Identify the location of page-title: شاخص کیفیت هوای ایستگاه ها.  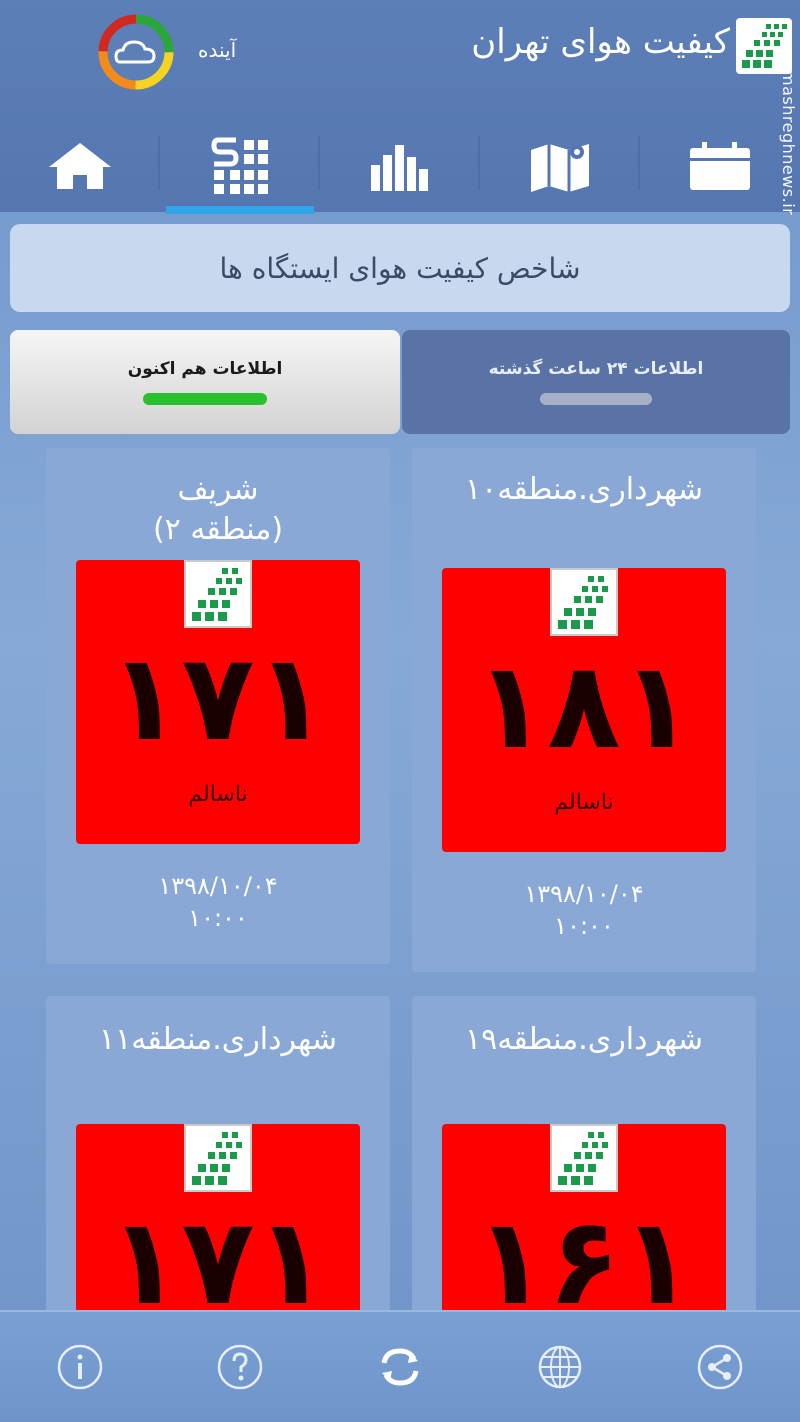
(400, 268).